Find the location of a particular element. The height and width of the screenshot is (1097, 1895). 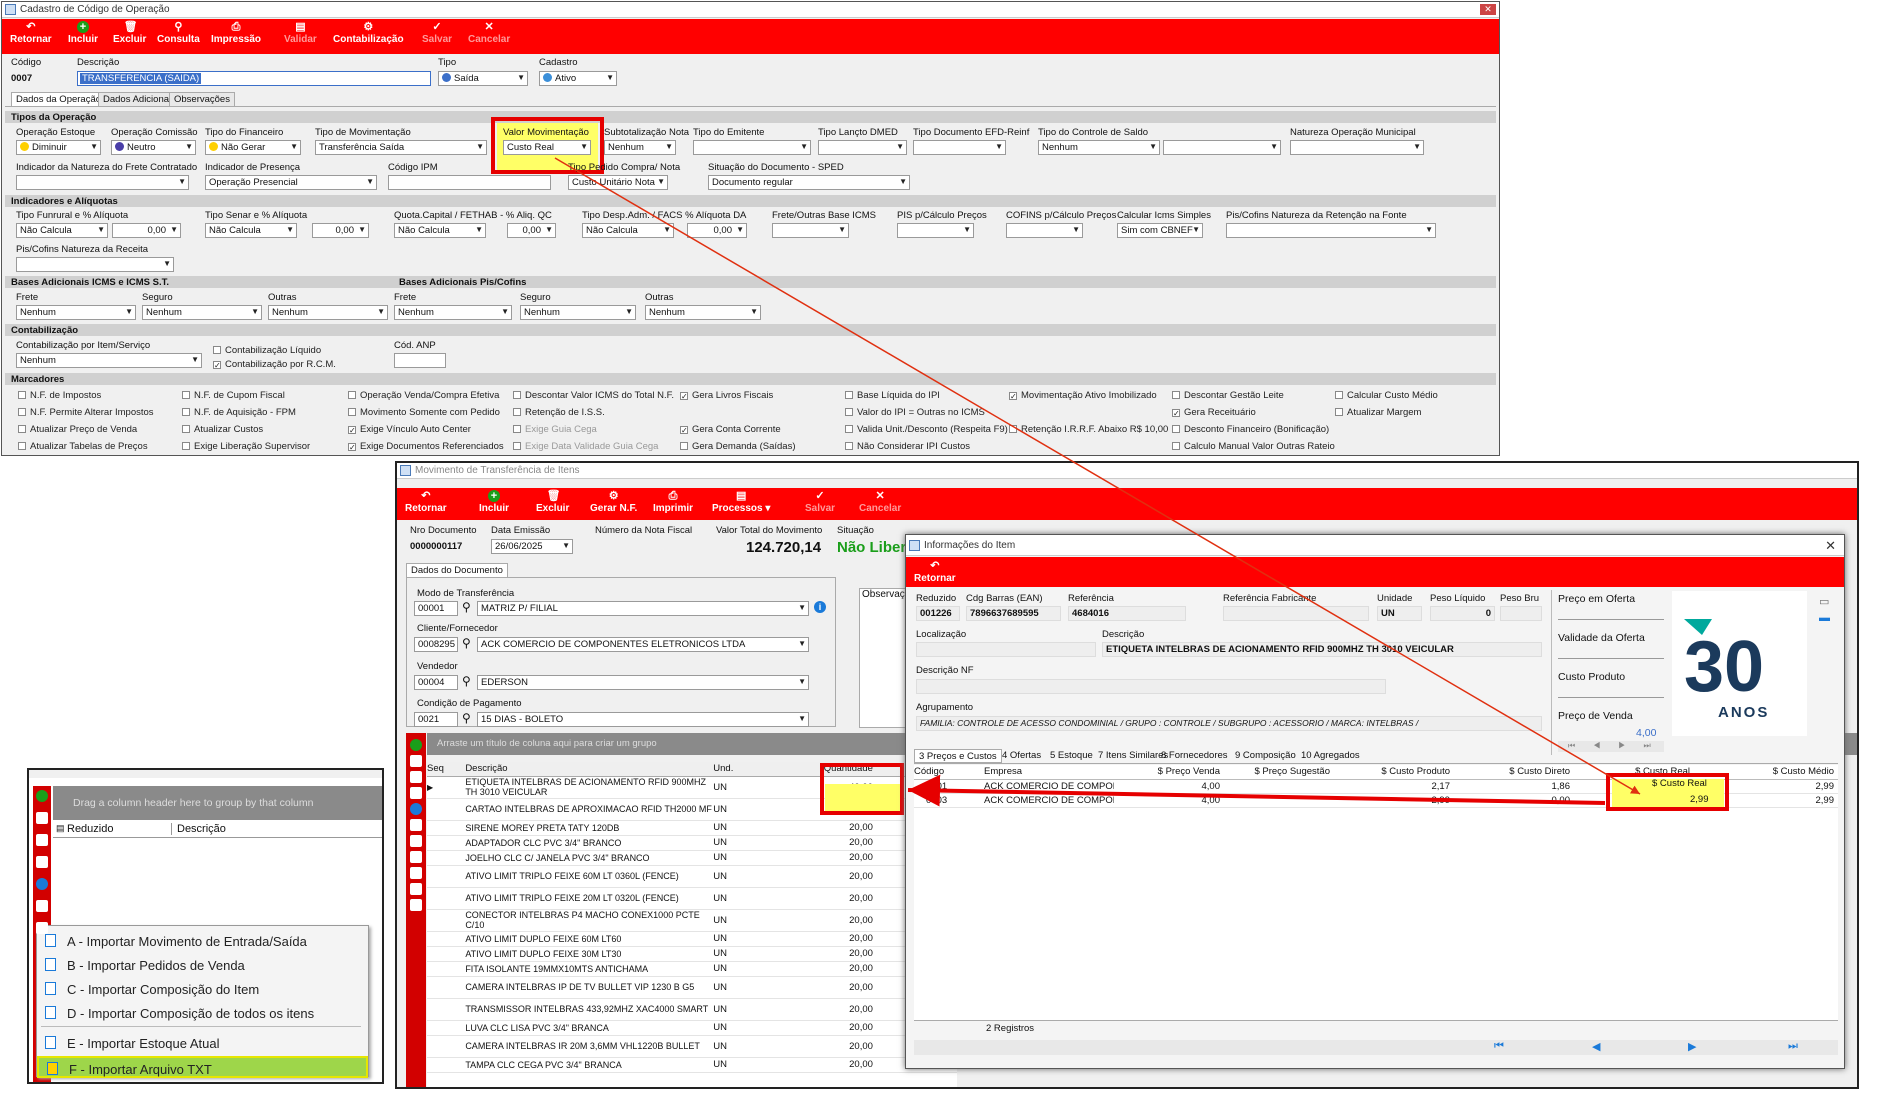

close-icon: ✕ is located at coordinates (1830, 546).